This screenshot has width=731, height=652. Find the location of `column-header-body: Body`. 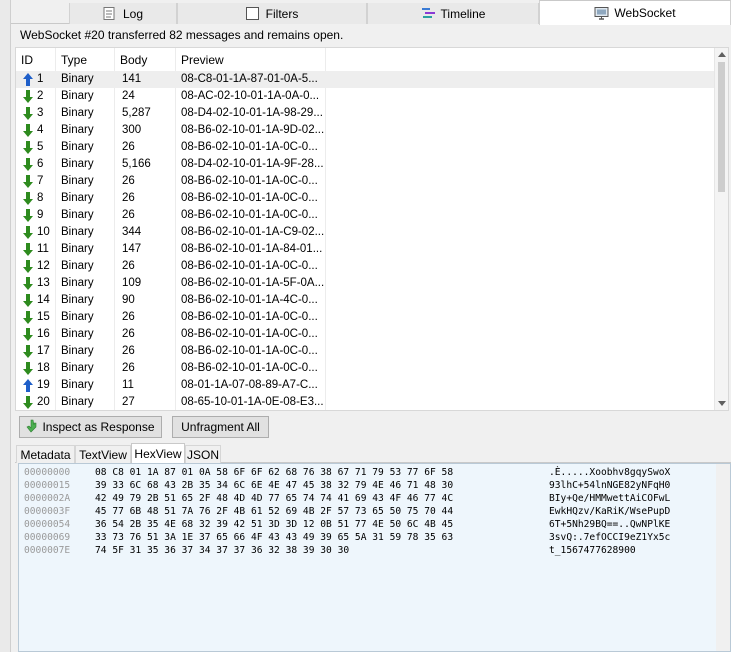

column-header-body: Body is located at coordinates (133, 60).